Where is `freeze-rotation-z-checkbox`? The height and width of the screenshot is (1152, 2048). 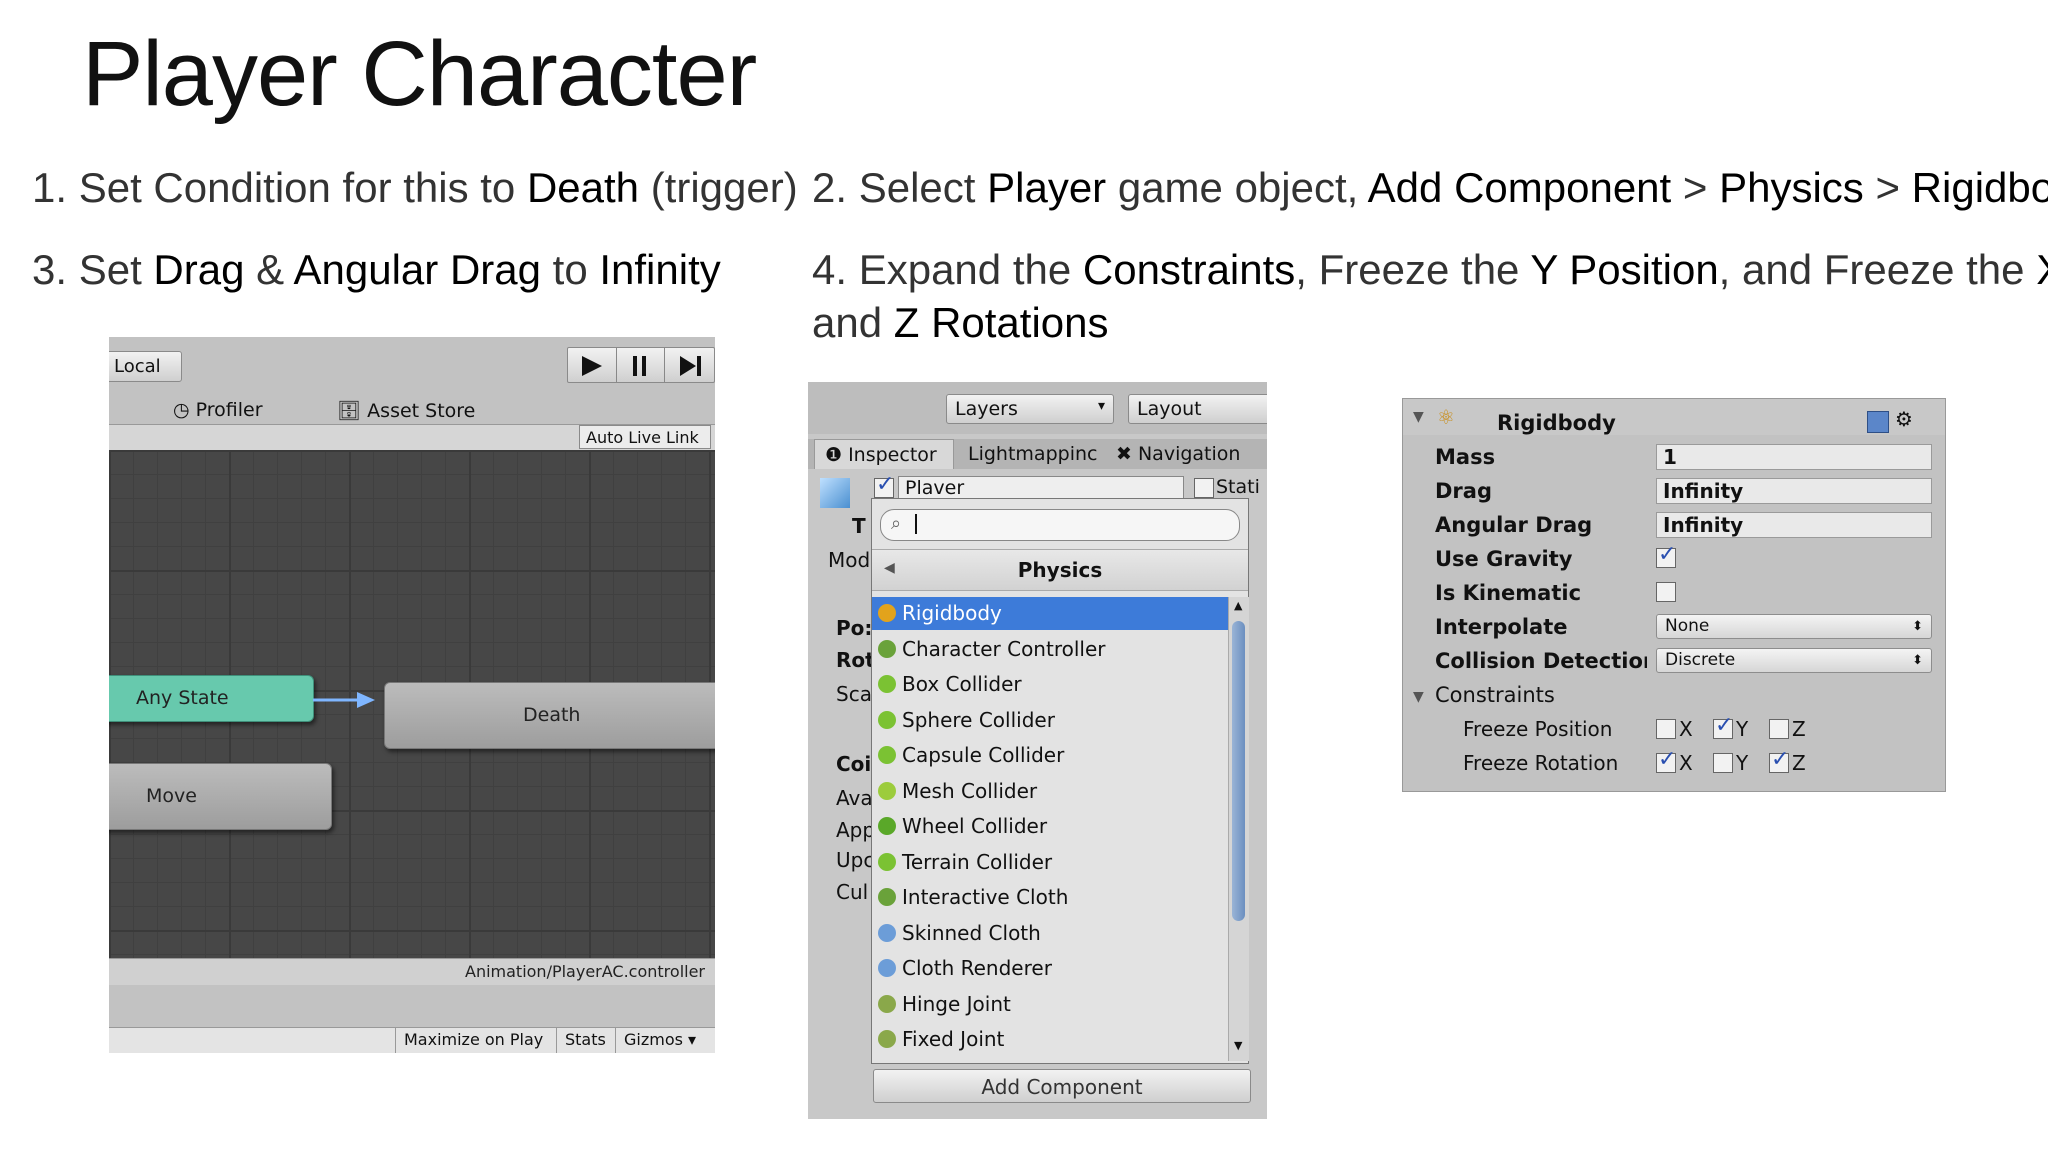
freeze-rotation-z-checkbox is located at coordinates (1779, 760).